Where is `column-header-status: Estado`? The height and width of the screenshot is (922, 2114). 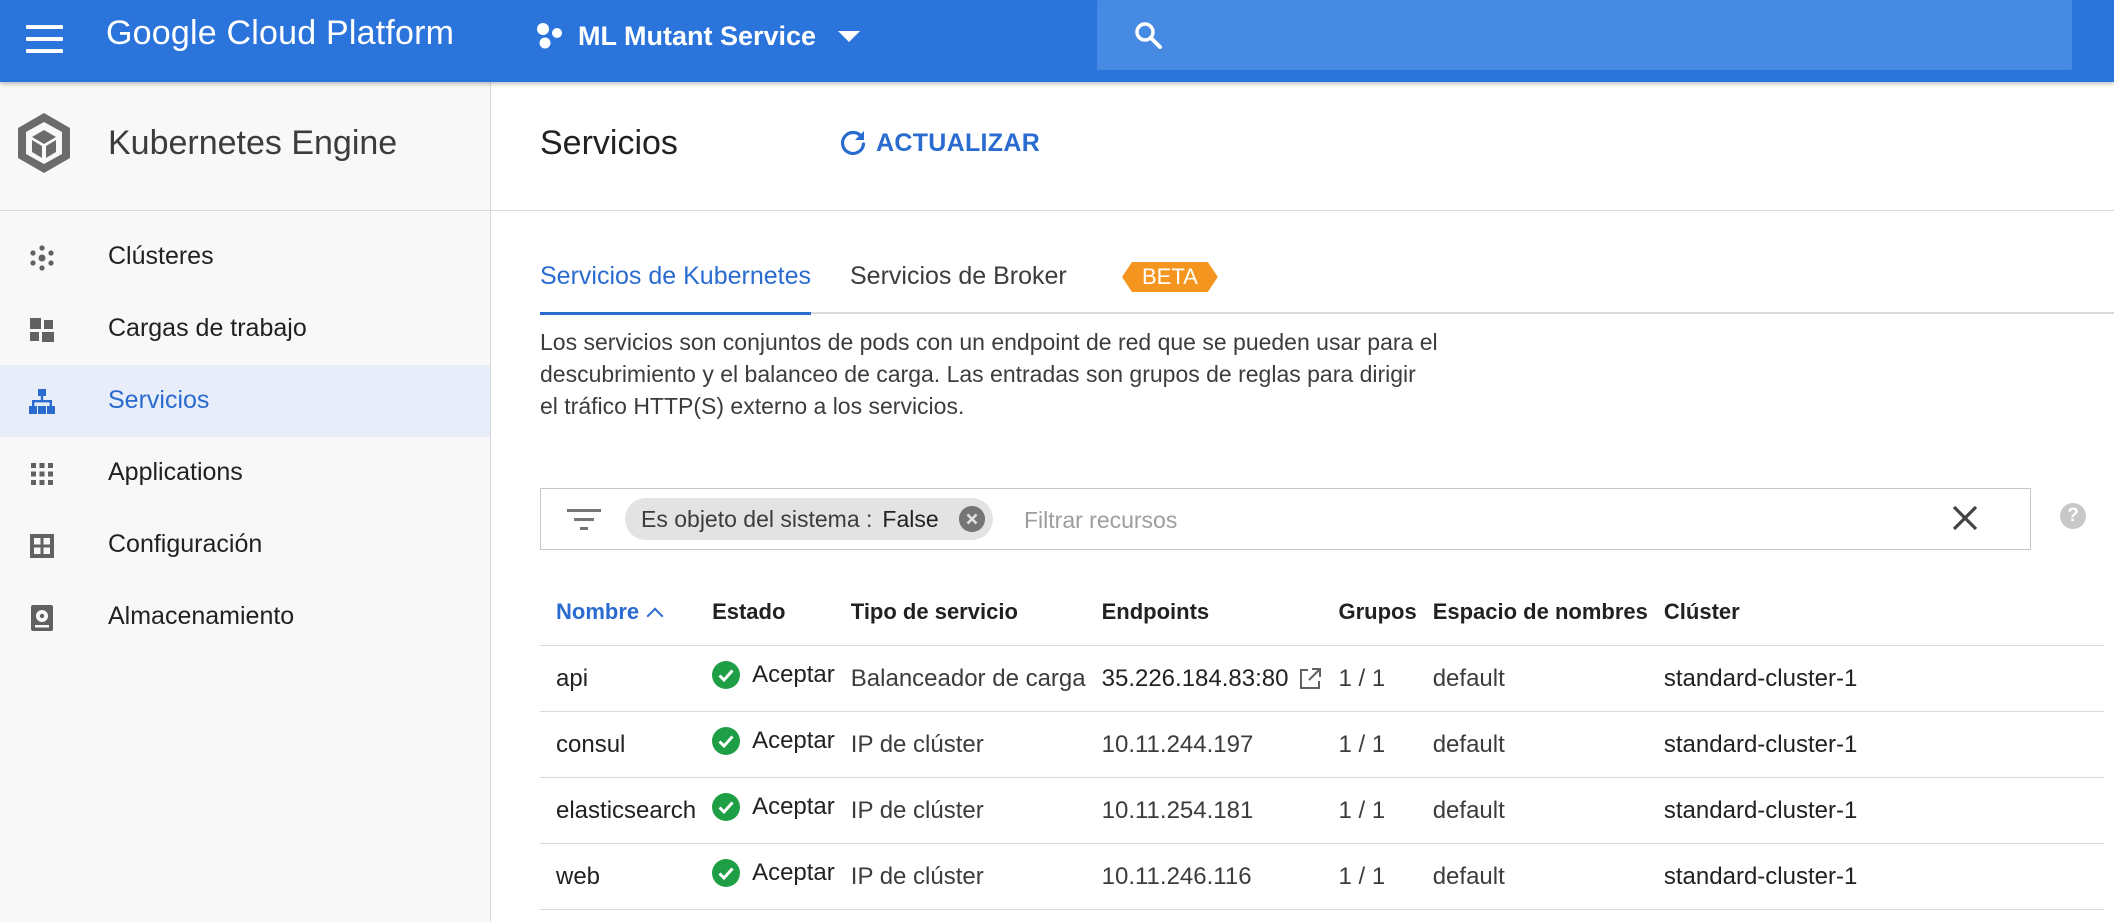
column-header-status: Estado is located at coordinates (765, 612).